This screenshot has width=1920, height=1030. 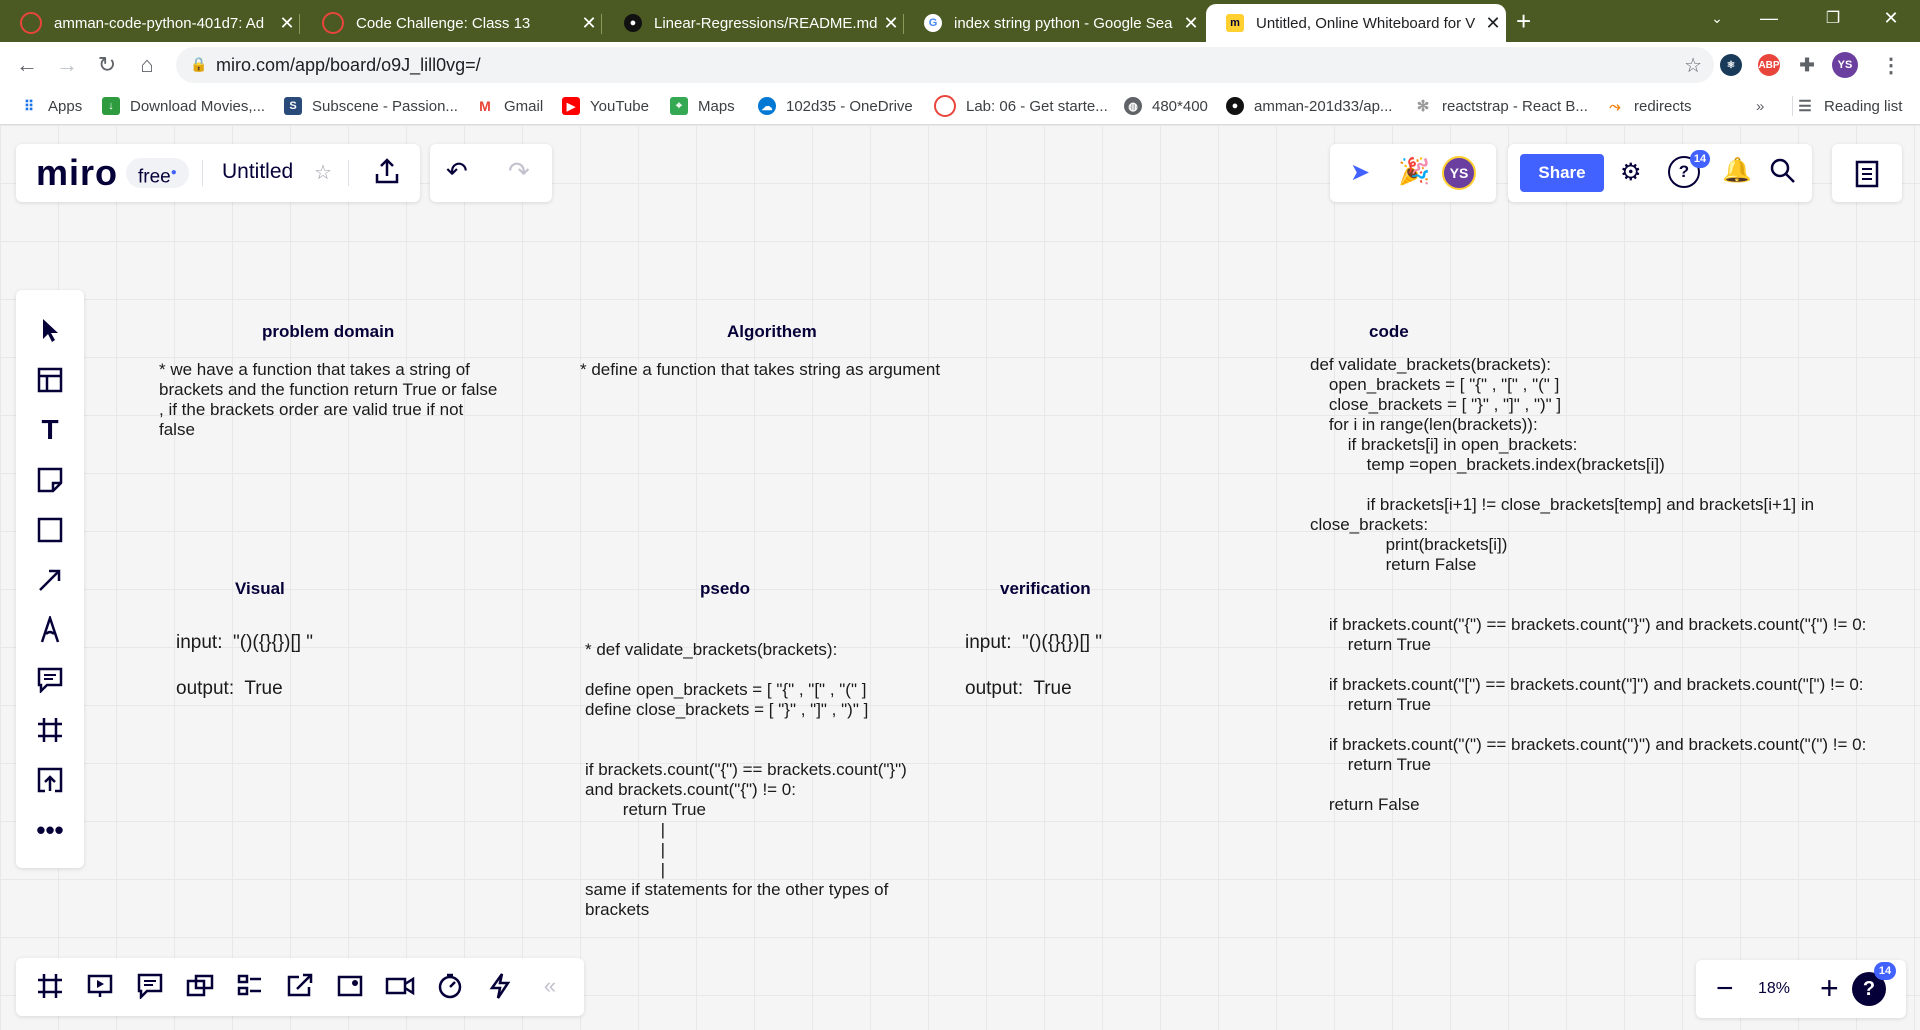 I want to click on miro-logo: miro, so click(x=77, y=173).